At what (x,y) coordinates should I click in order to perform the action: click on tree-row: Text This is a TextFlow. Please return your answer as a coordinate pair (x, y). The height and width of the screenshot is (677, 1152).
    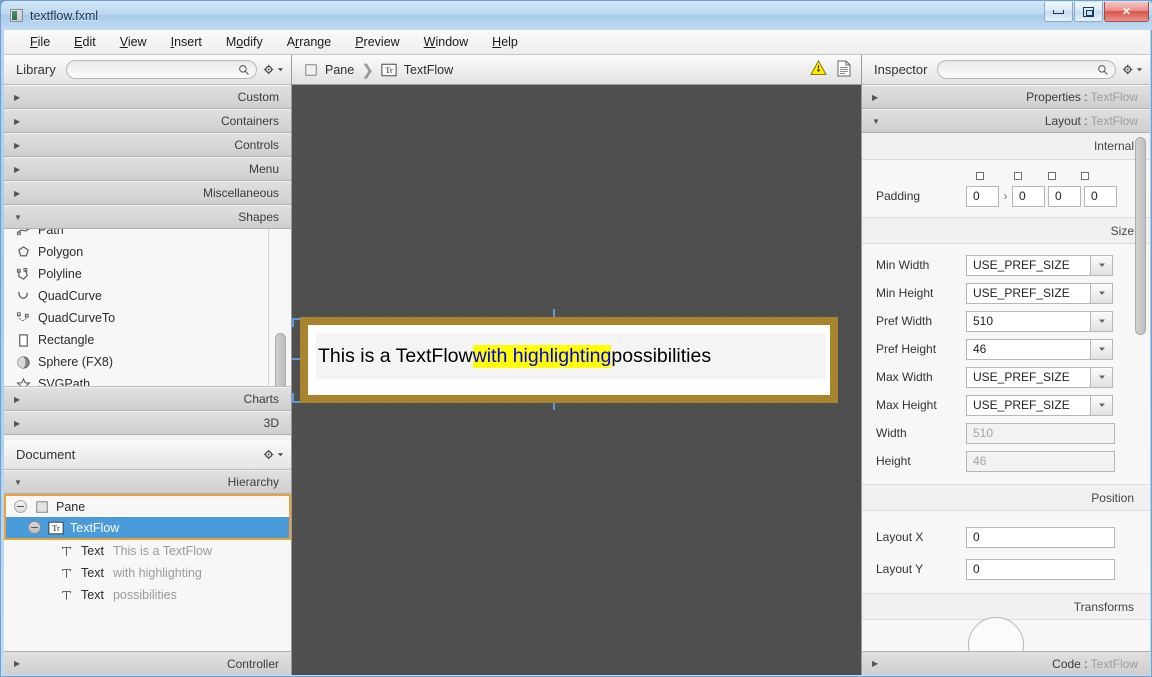
    Looking at the image, I should click on (147, 551).